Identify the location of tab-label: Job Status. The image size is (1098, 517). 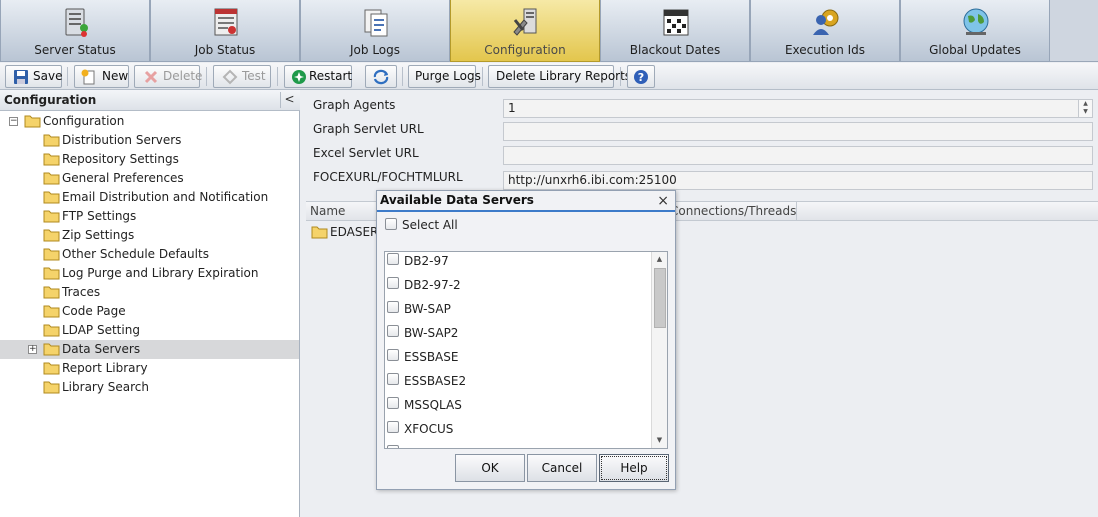
(225, 50).